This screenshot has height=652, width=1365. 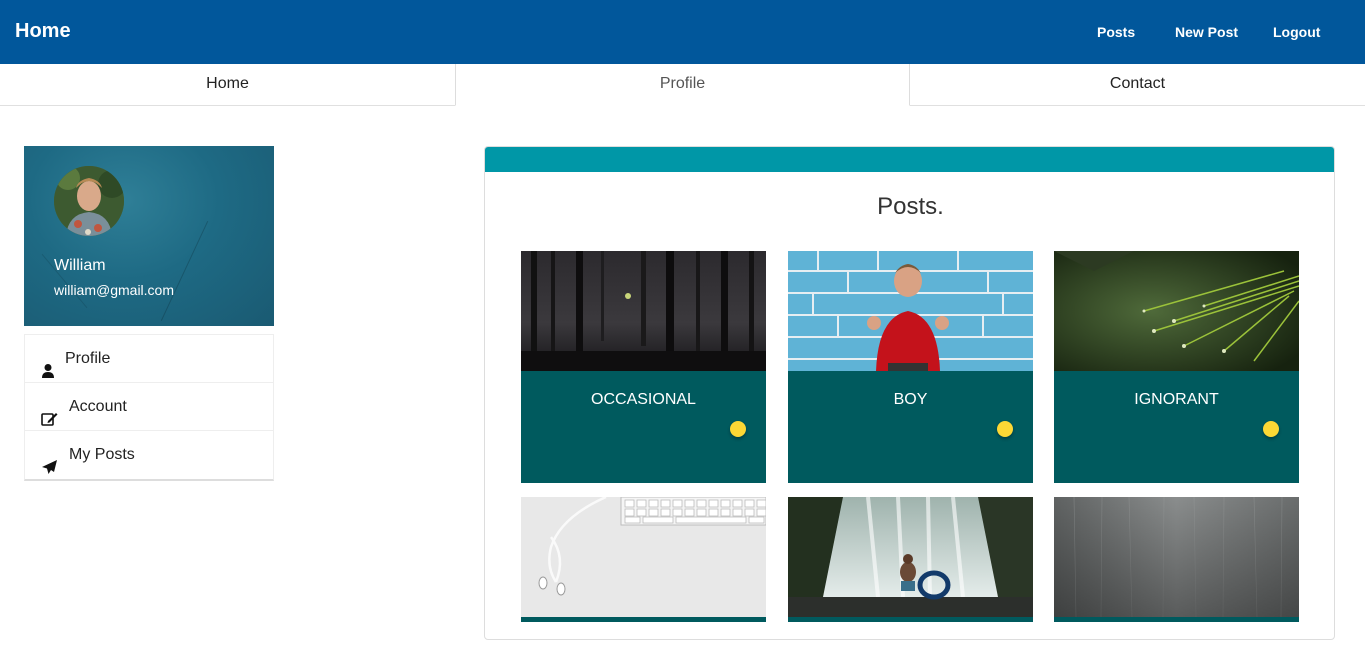 What do you see at coordinates (682, 32) in the screenshot?
I see `top-navbar: Home Posts New Post Logout` at bounding box center [682, 32].